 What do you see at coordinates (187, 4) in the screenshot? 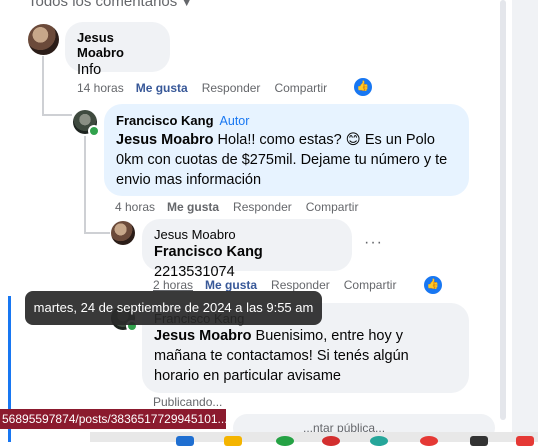
I see `chevron-down-icon: ▼` at bounding box center [187, 4].